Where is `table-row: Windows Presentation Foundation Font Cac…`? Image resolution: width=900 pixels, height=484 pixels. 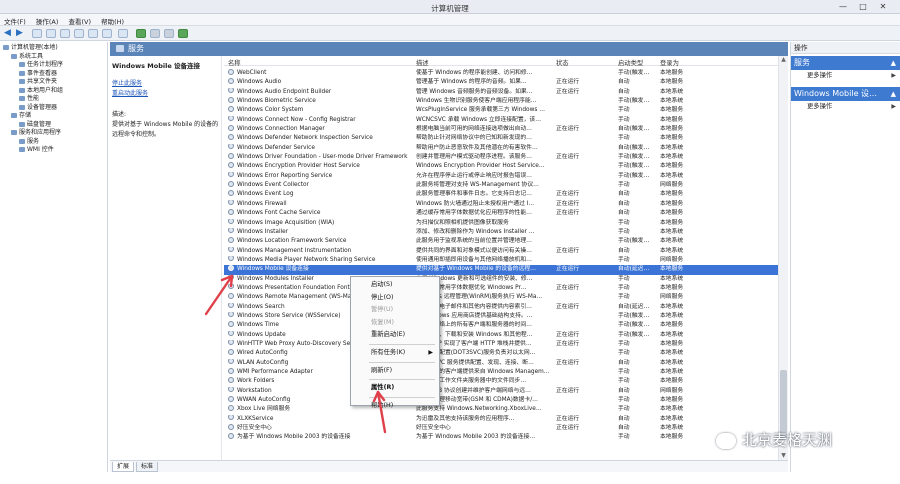
table-row: Windows Presentation Foundation Font Cac… is located at coordinates (501, 288).